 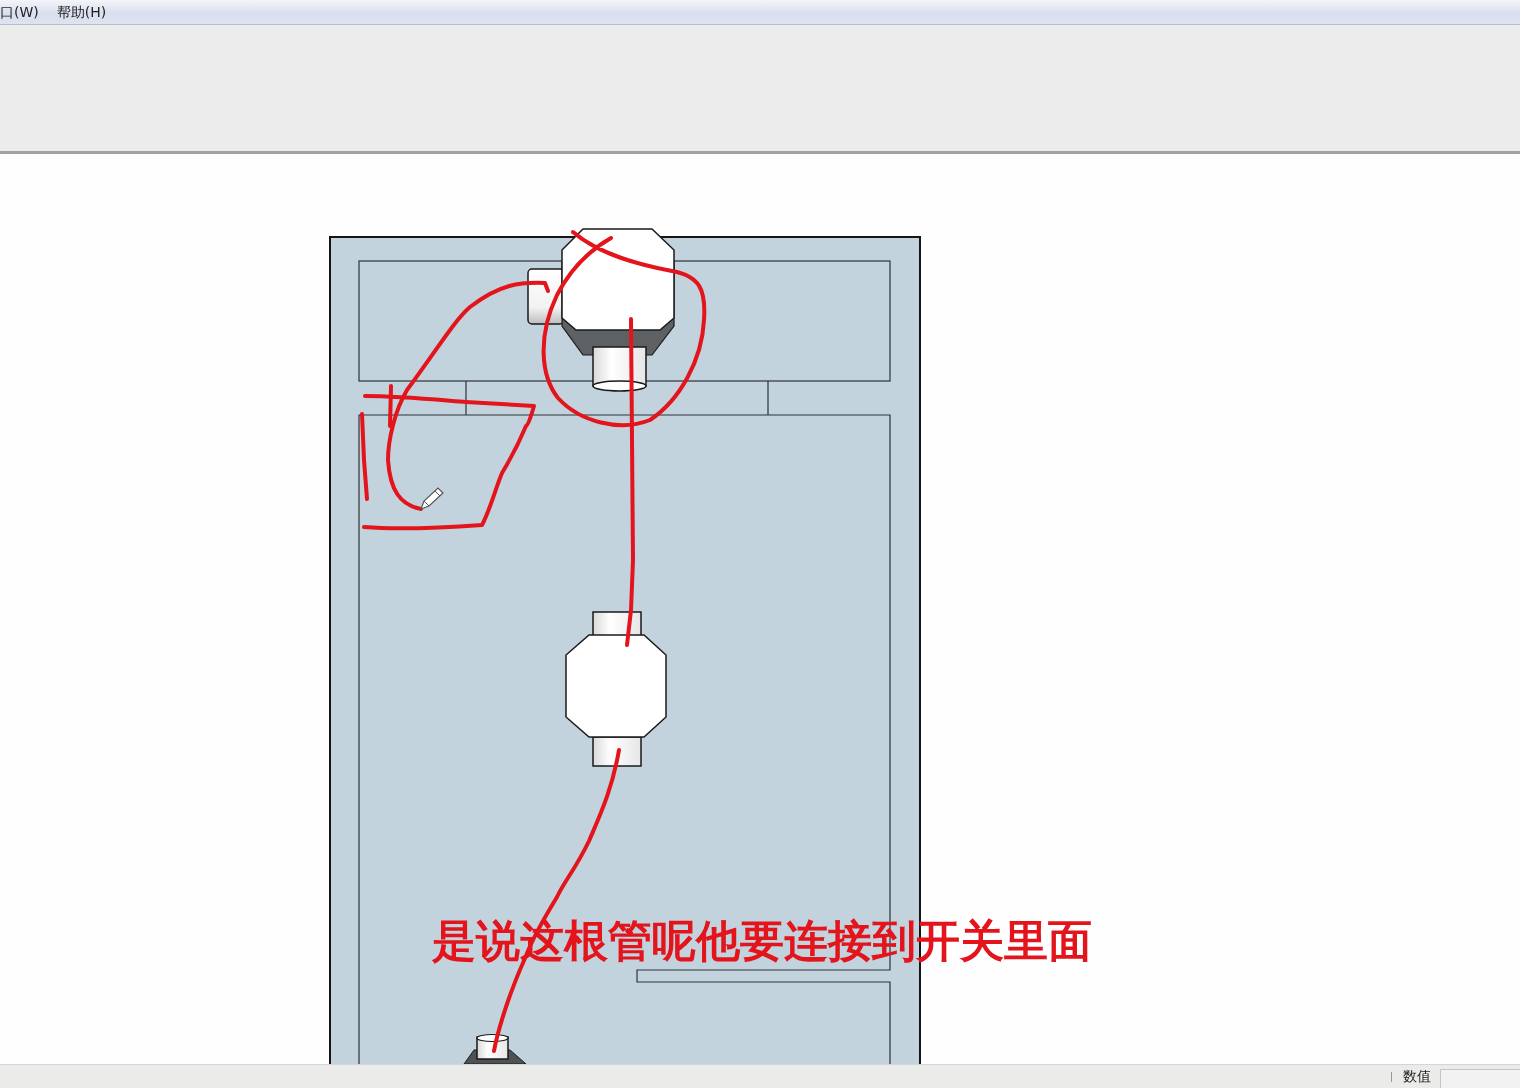 What do you see at coordinates (495, 1048) in the screenshot?
I see `pipe-fitting-model` at bounding box center [495, 1048].